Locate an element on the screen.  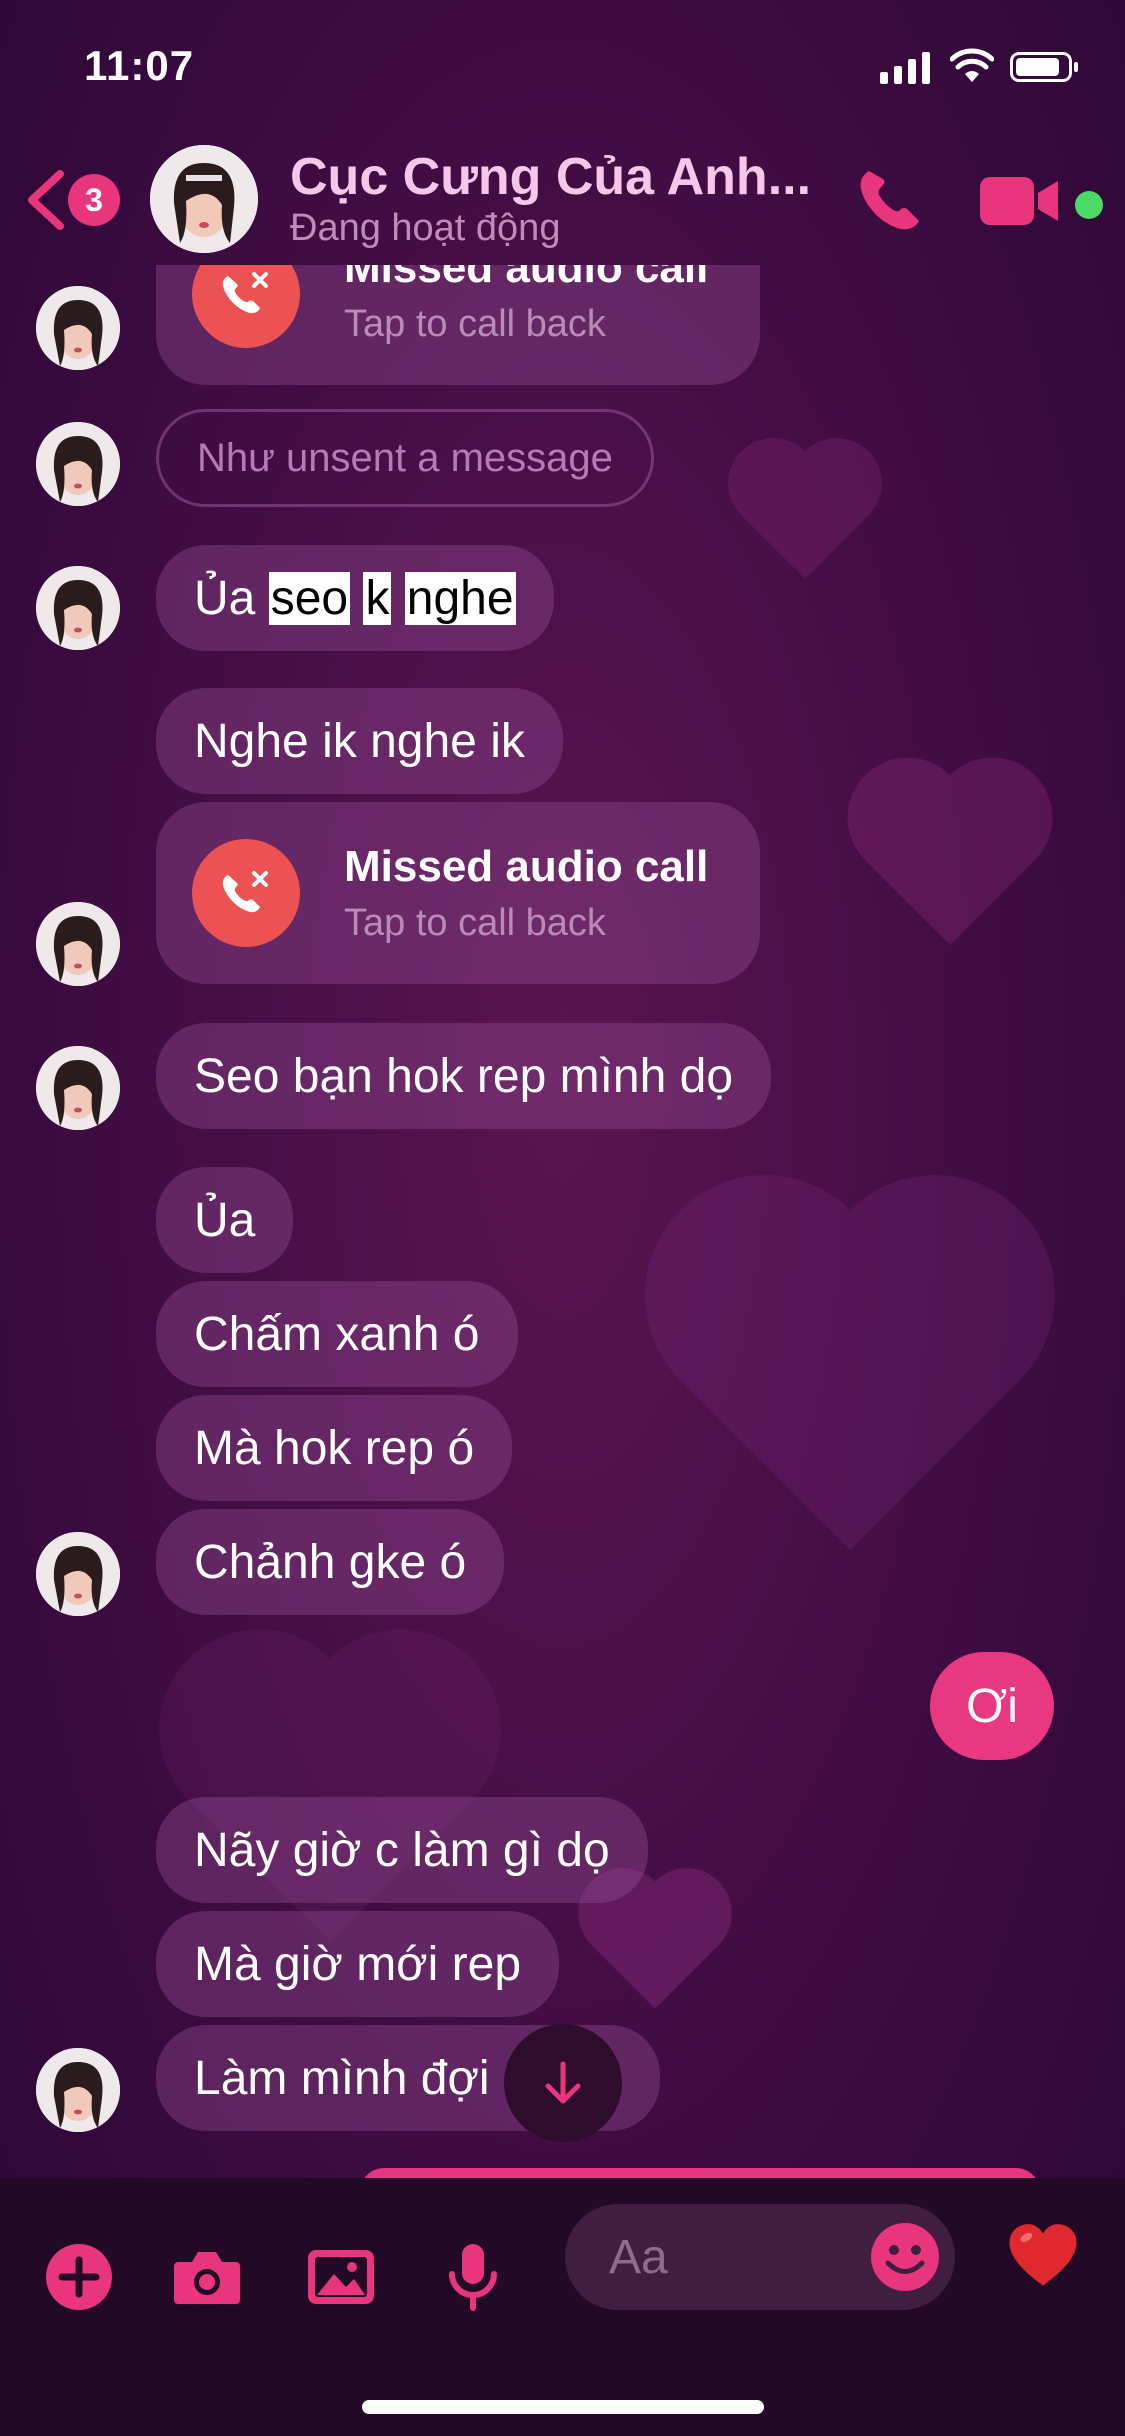
chat-header: 3 Cục Cưng Của Anh... Đang hoạt động is located at coordinates (562, 200).